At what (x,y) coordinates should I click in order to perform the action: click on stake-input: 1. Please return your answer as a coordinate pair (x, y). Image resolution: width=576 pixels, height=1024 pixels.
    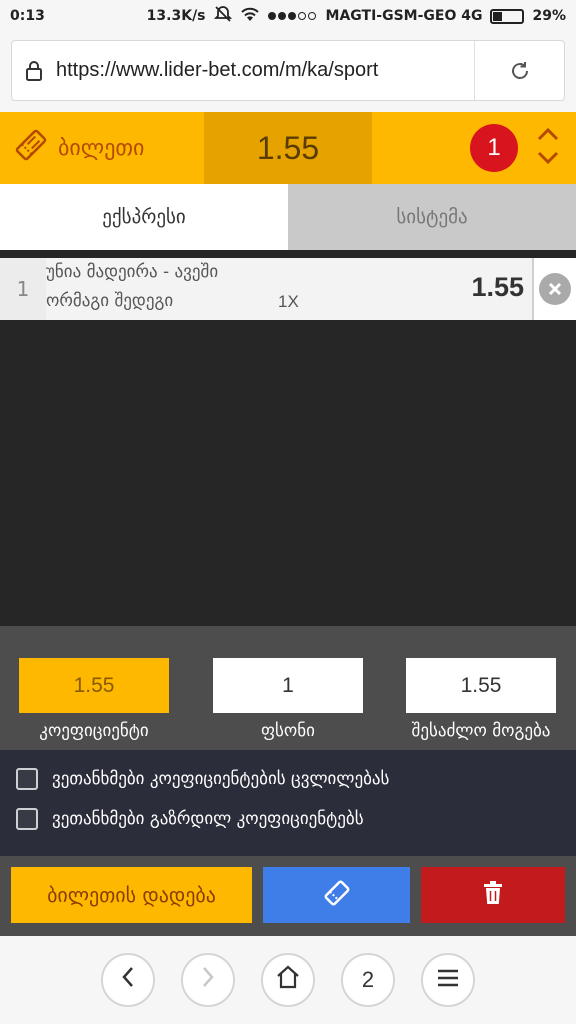
    Looking at the image, I should click on (288, 685).